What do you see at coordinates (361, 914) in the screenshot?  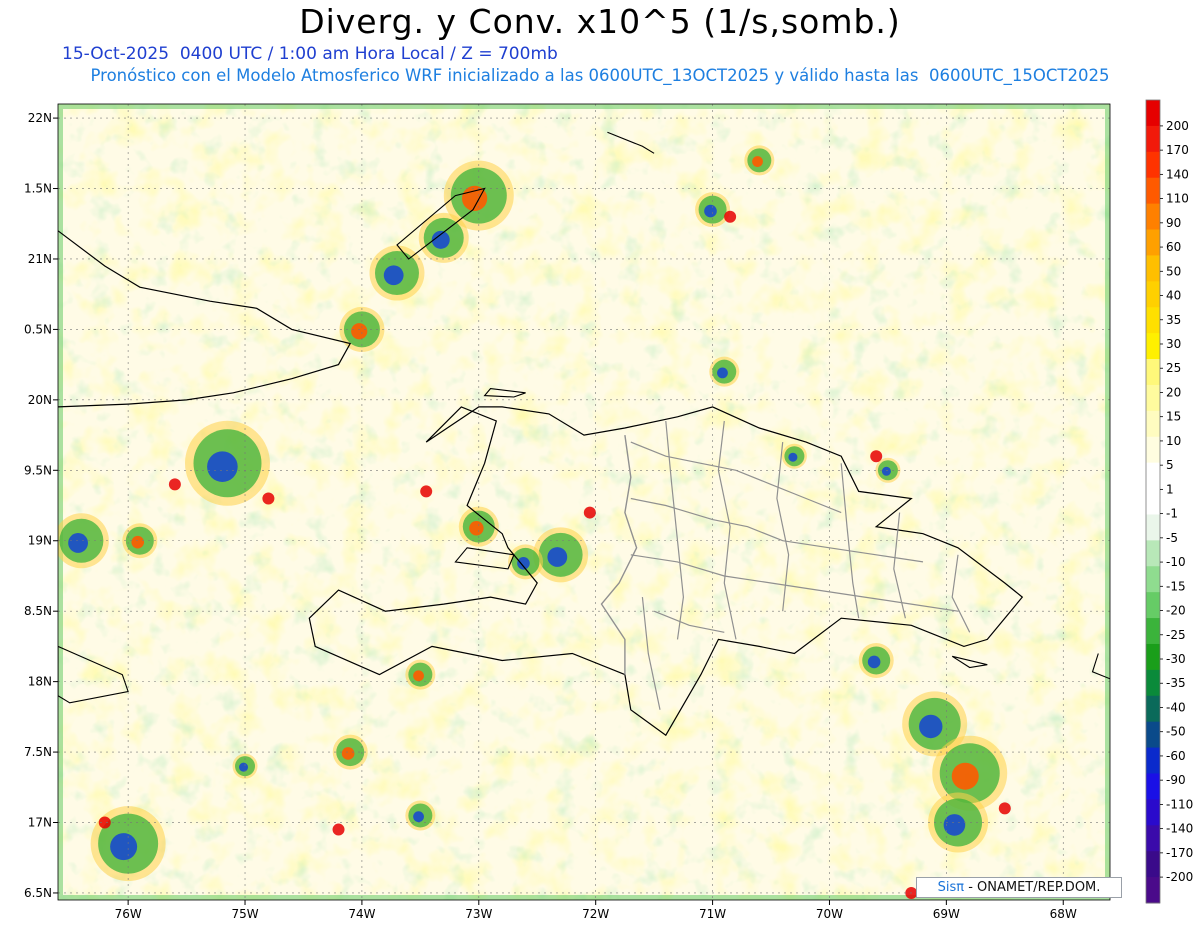 I see `lon-tick-label: 74W` at bounding box center [361, 914].